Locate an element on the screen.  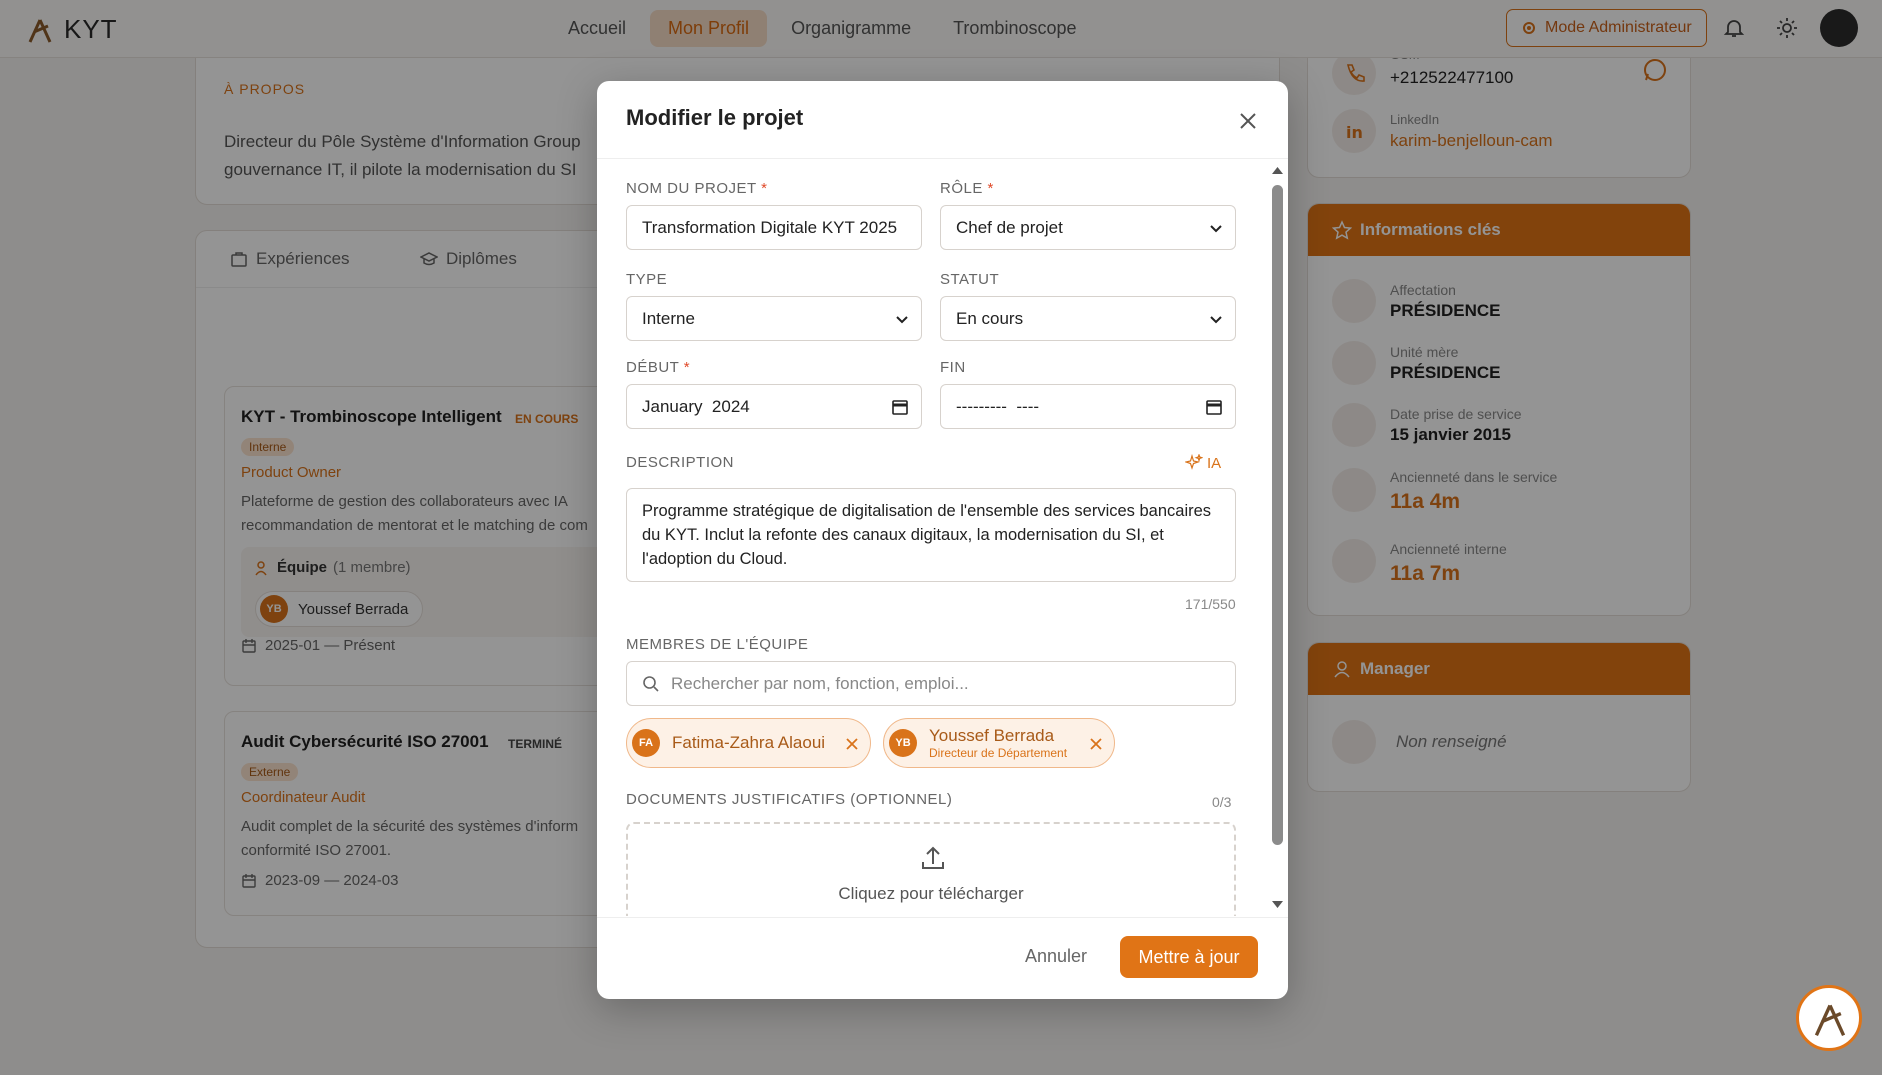
member-role: Directeur de Département is located at coordinates (998, 753).